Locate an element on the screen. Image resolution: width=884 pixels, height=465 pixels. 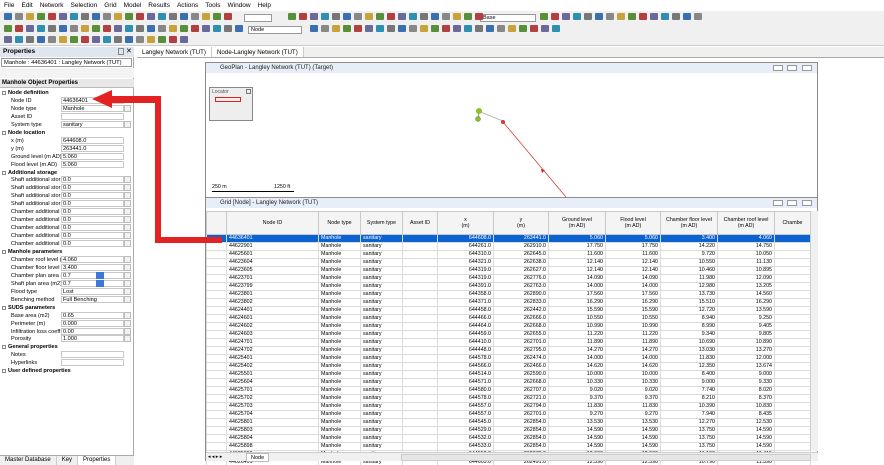
table-cell: 644557.0 is located at coordinates (465, 406).